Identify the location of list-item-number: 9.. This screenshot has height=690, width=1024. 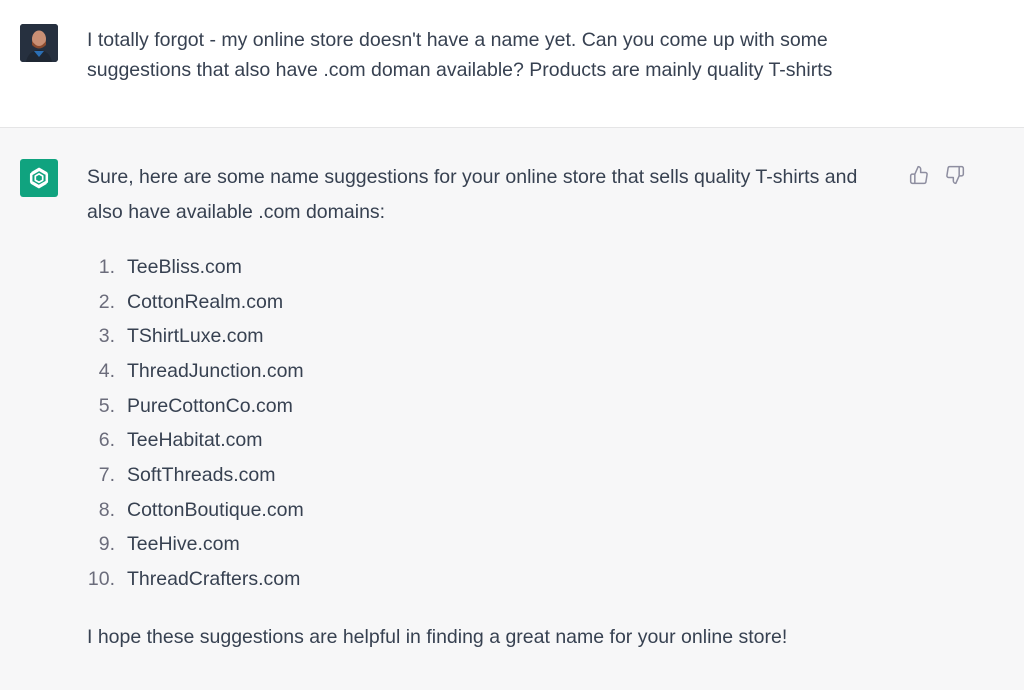
(106, 544).